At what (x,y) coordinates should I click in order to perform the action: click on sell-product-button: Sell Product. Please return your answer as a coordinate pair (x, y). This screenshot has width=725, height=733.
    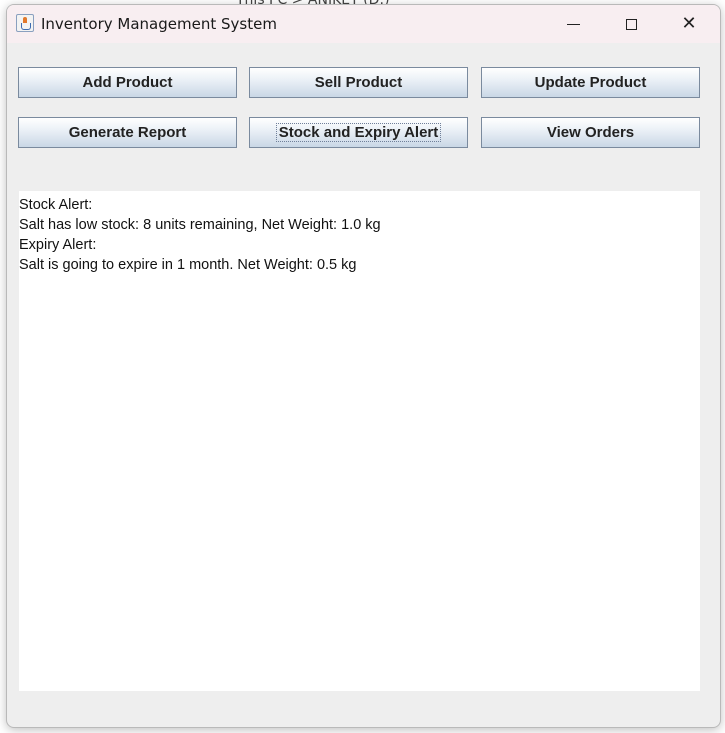
    Looking at the image, I should click on (358, 82).